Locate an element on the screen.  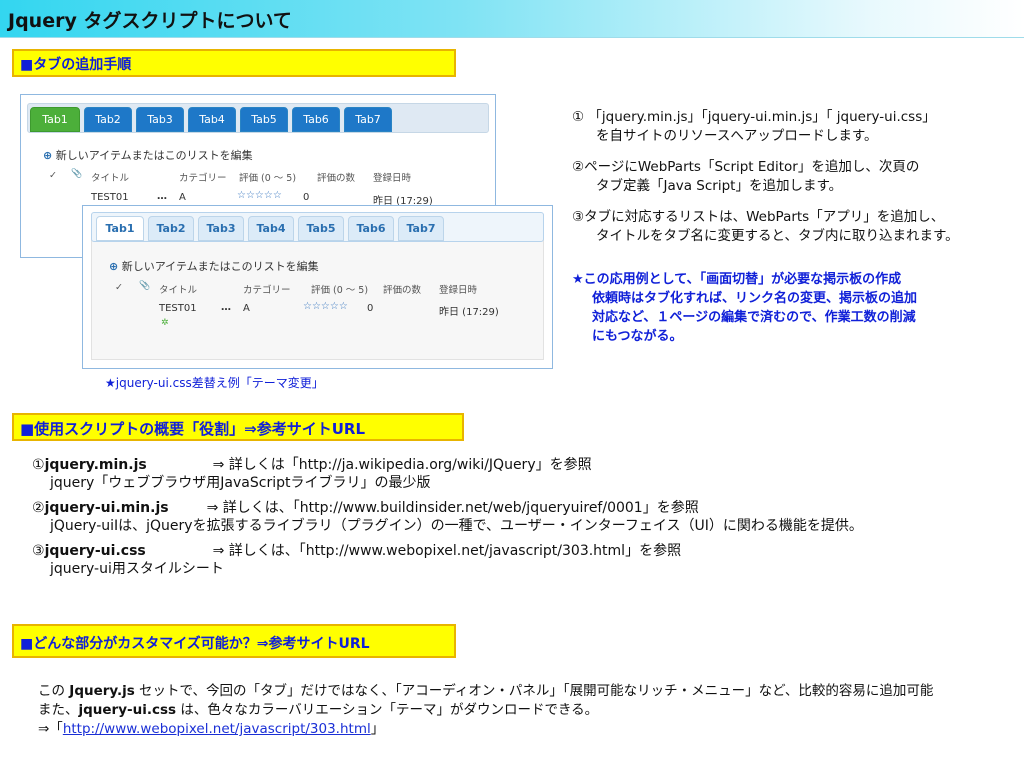
page-title: Jquery タグスクリプトについて is located at coordinates (150, 21).